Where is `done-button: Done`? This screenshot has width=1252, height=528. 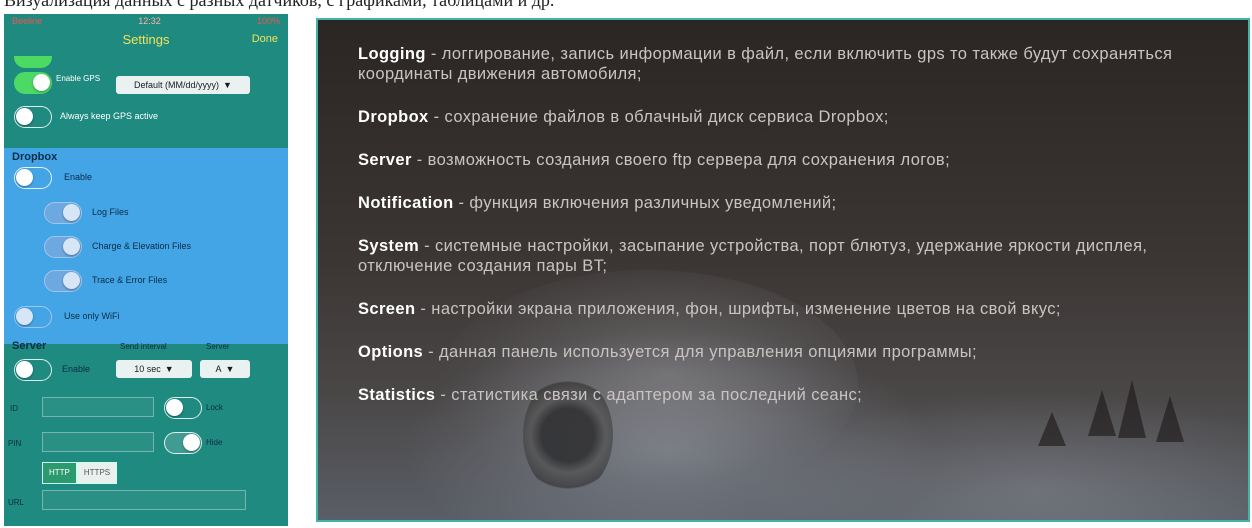 done-button: Done is located at coordinates (265, 39).